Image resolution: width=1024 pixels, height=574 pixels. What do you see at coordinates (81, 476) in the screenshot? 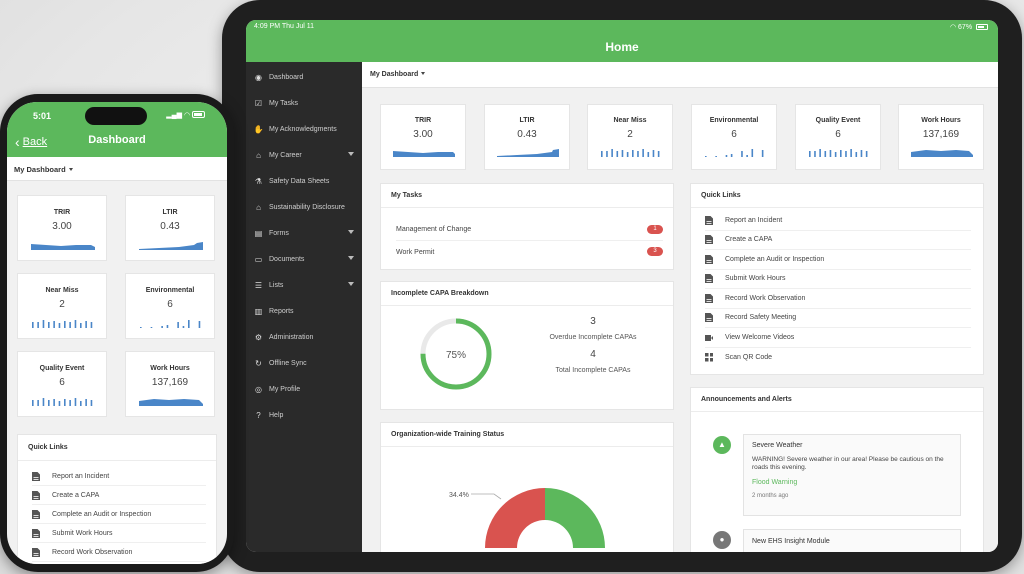
I see `quick-link-label: Report an Incident` at bounding box center [81, 476].